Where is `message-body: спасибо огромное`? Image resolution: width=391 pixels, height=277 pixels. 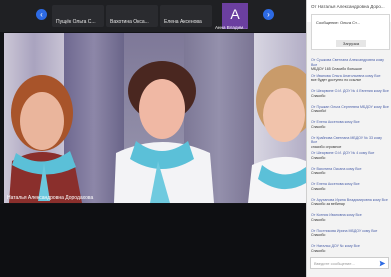
message-body: спасибо огромное is located at coordinates (326, 146).